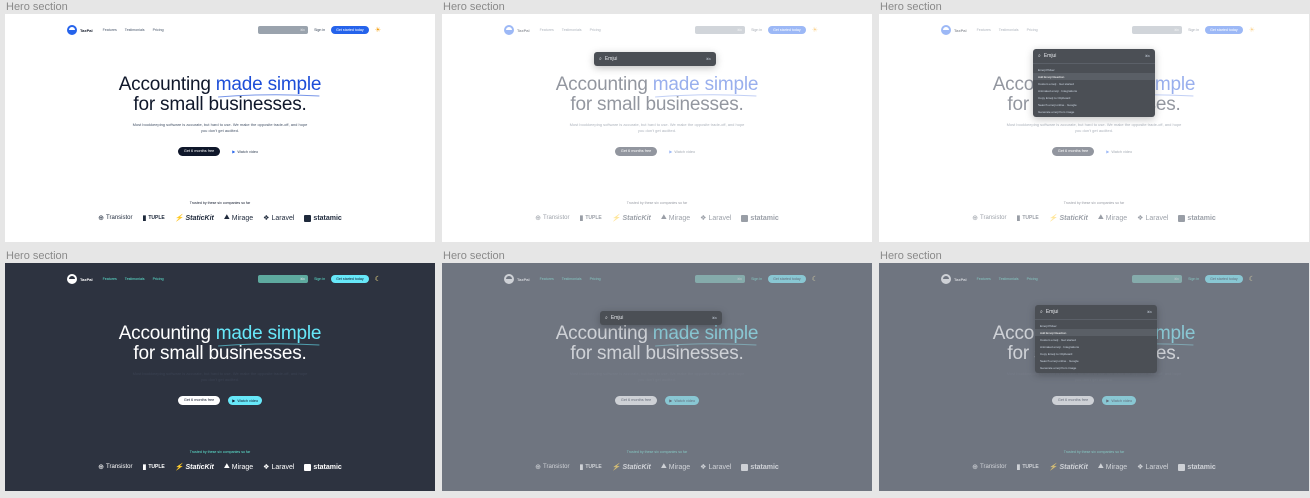  Describe the element at coordinates (179, 467) in the screenshot. I see `statickit-icon: ⚡` at that location.